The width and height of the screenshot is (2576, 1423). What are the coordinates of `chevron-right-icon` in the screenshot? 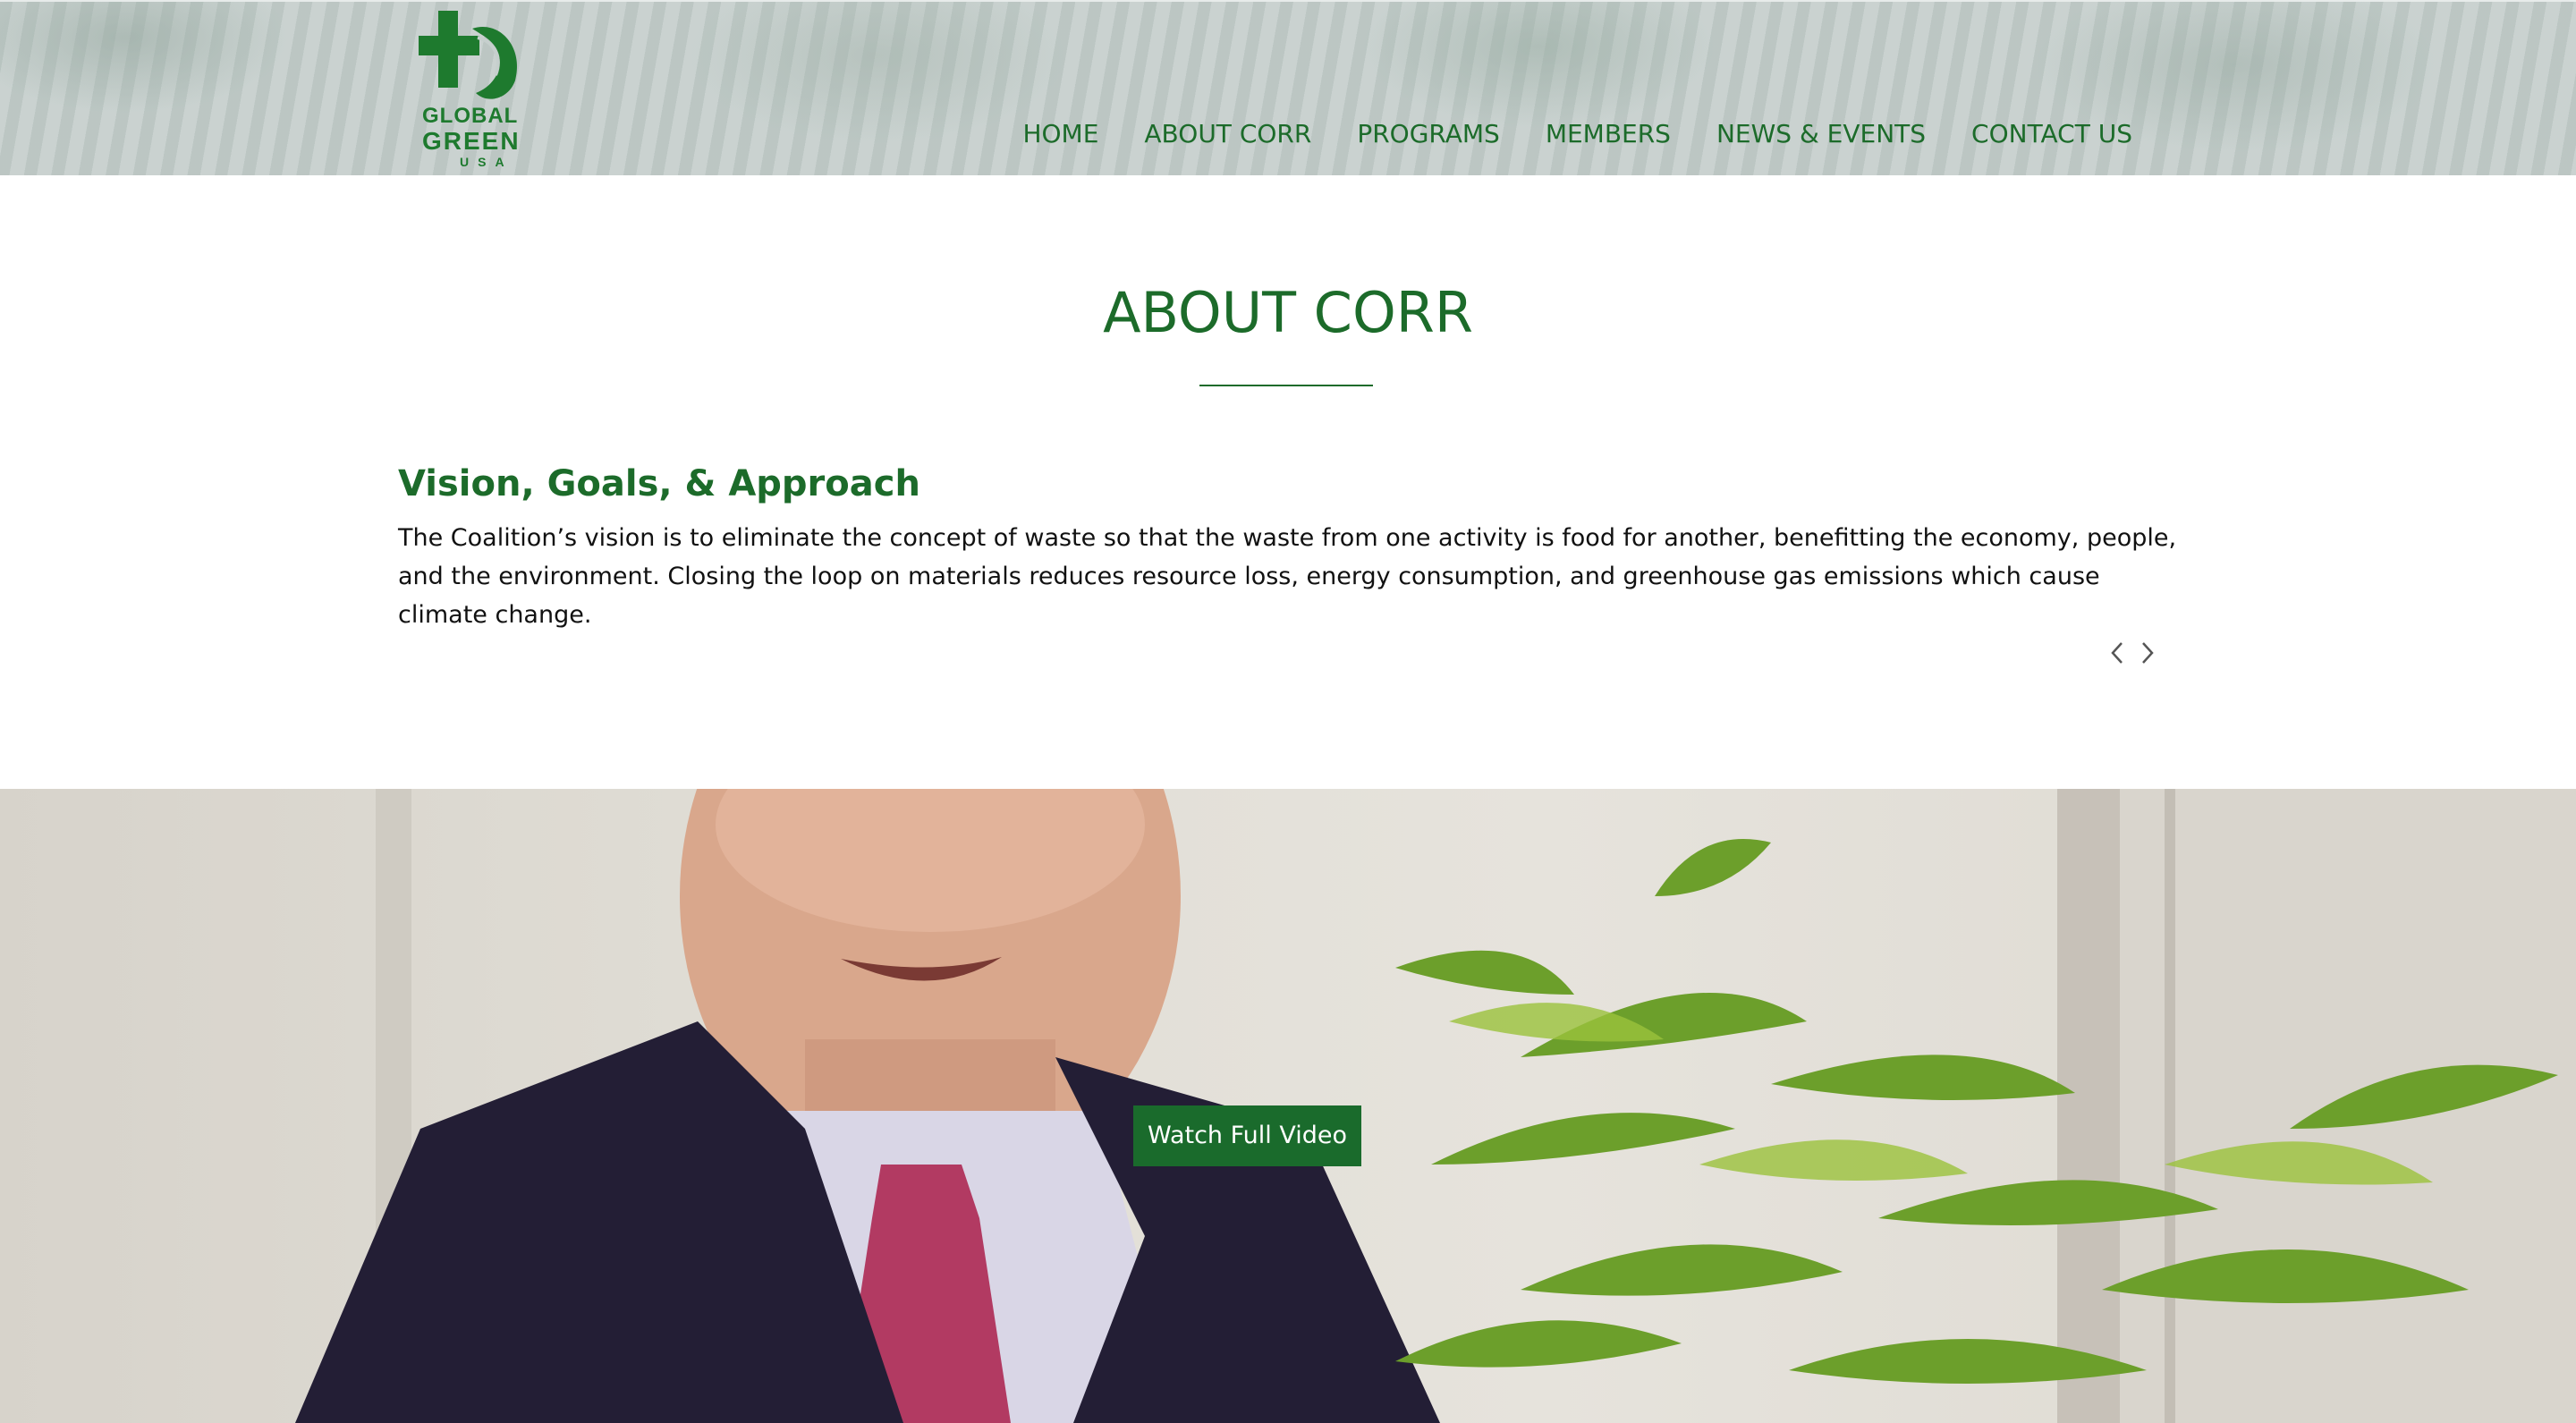 It's located at (2148, 653).